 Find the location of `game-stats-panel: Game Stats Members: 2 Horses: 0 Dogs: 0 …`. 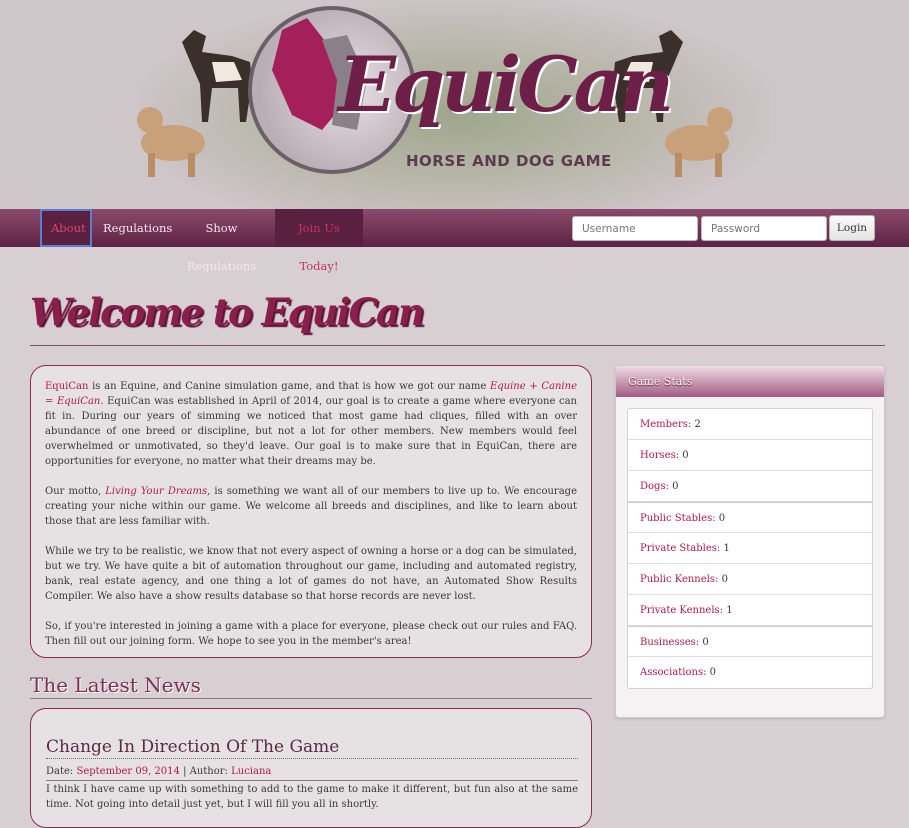

game-stats-panel: Game Stats Members: 2 Horses: 0 Dogs: 0 … is located at coordinates (750, 541).